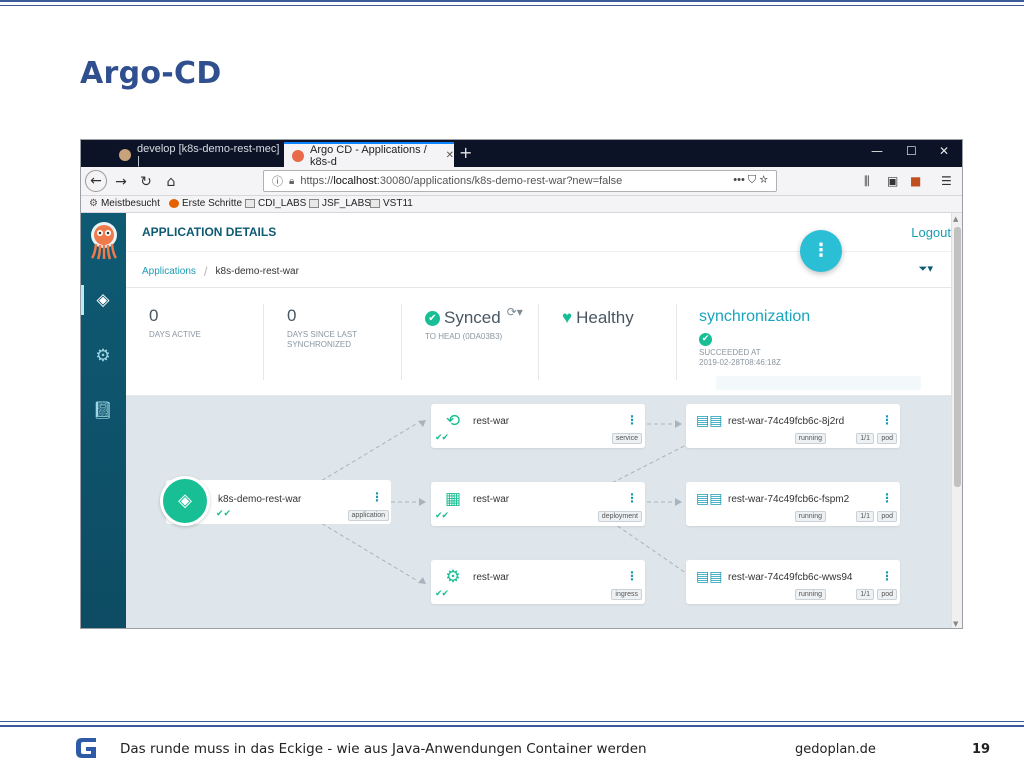  I want to click on minimize-button: —, so click(877, 151).